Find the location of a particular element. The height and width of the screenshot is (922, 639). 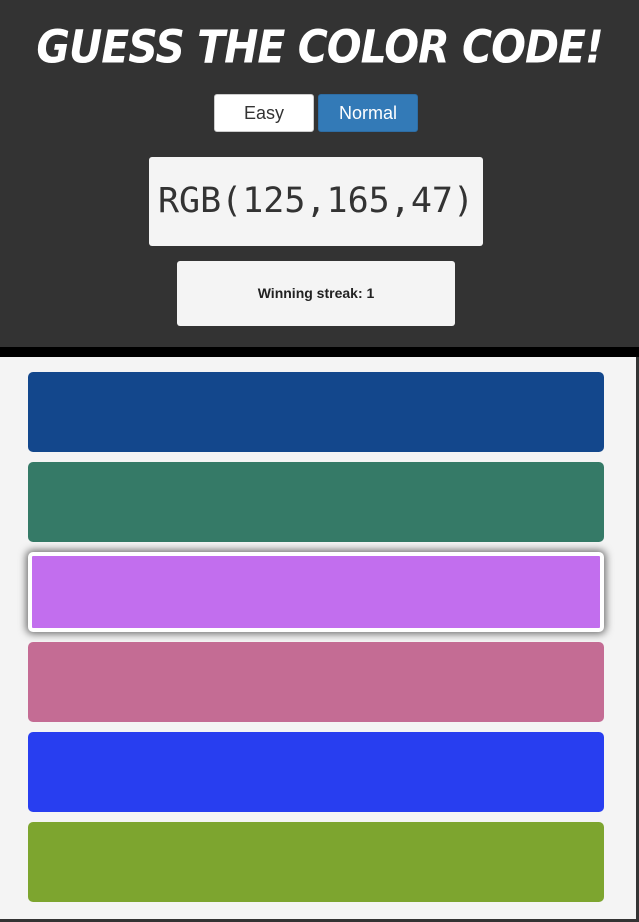

winning-streak-display: Winning streak: 1 is located at coordinates (316, 293).